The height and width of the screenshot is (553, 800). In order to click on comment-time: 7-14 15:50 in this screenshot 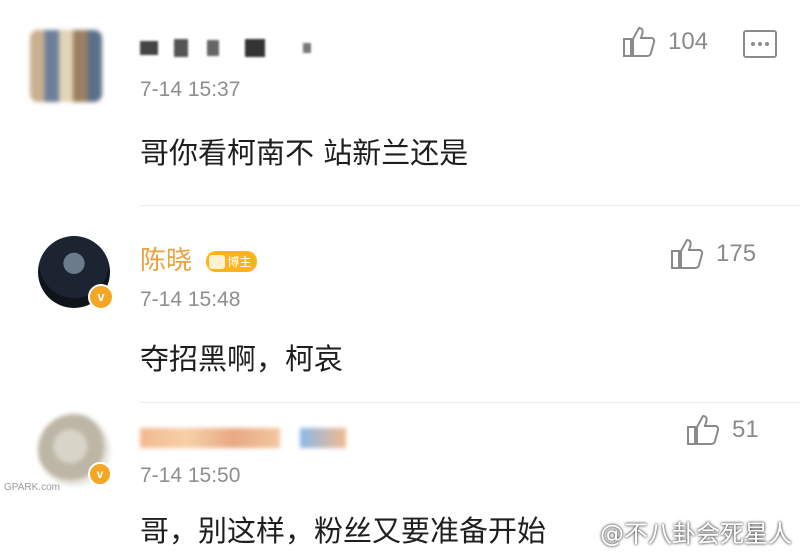, I will do `click(190, 475)`.